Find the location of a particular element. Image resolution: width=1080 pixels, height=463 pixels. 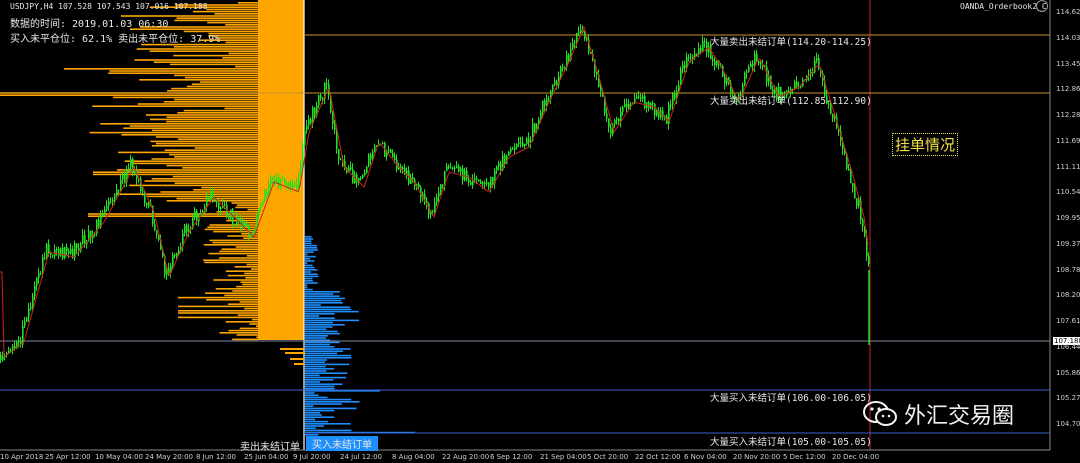

y-tick-label: 113.450 is located at coordinates (1068, 63).